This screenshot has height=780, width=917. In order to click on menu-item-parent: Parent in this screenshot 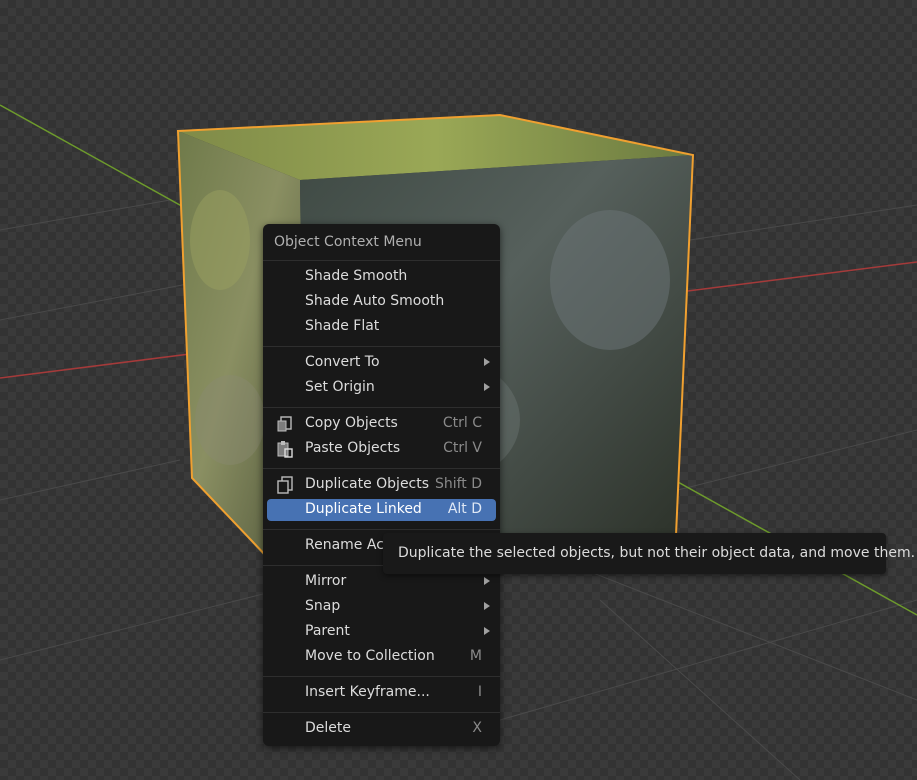, I will do `click(381, 632)`.